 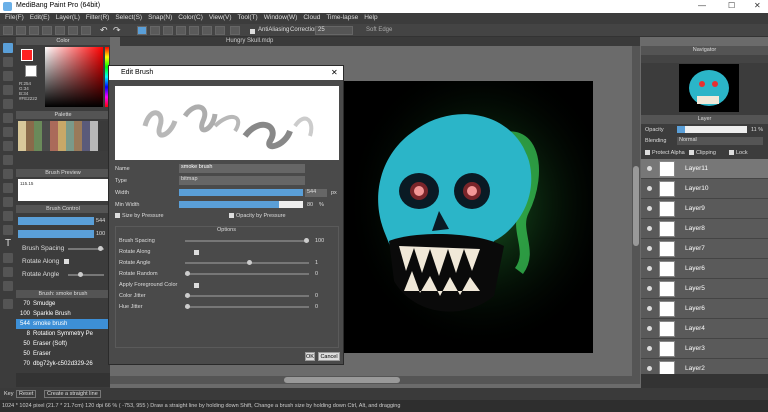 What do you see at coordinates (731, 5) in the screenshot?
I see `maximize-button: ☐` at bounding box center [731, 5].